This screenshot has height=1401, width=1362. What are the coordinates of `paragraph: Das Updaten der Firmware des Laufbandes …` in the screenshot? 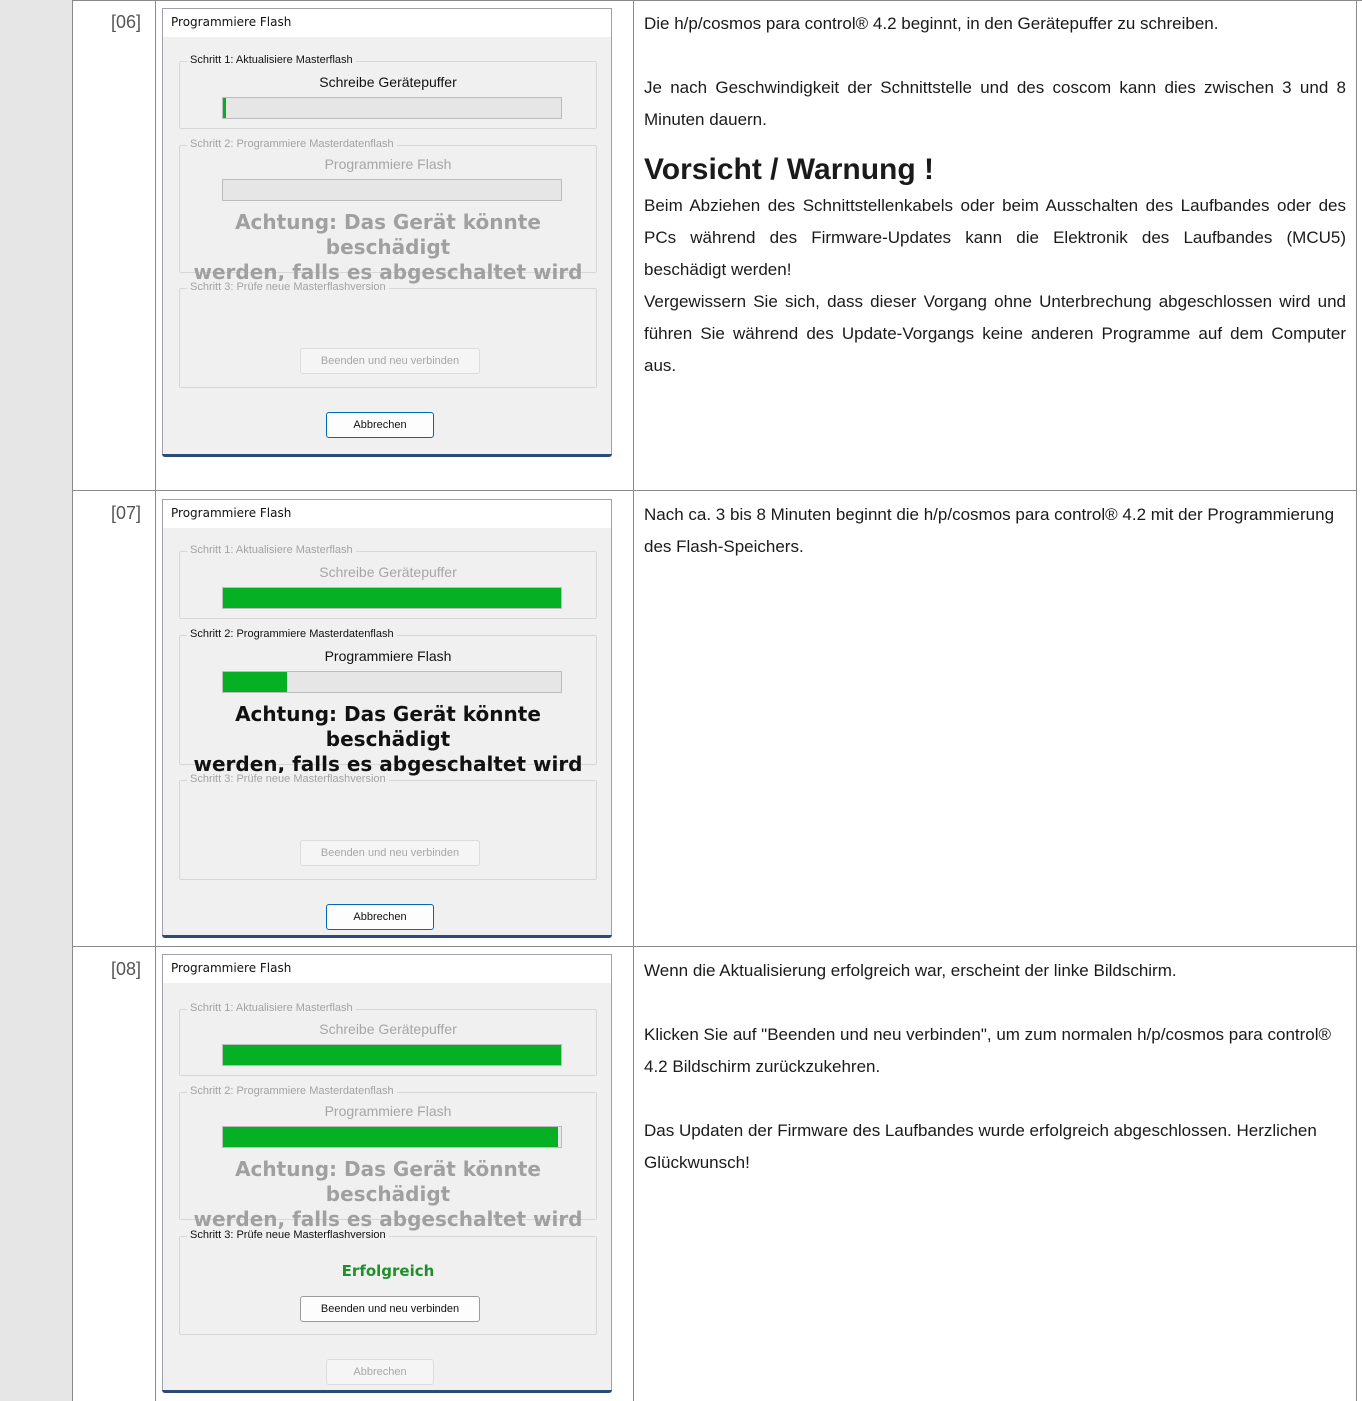 It's located at (980, 1146).